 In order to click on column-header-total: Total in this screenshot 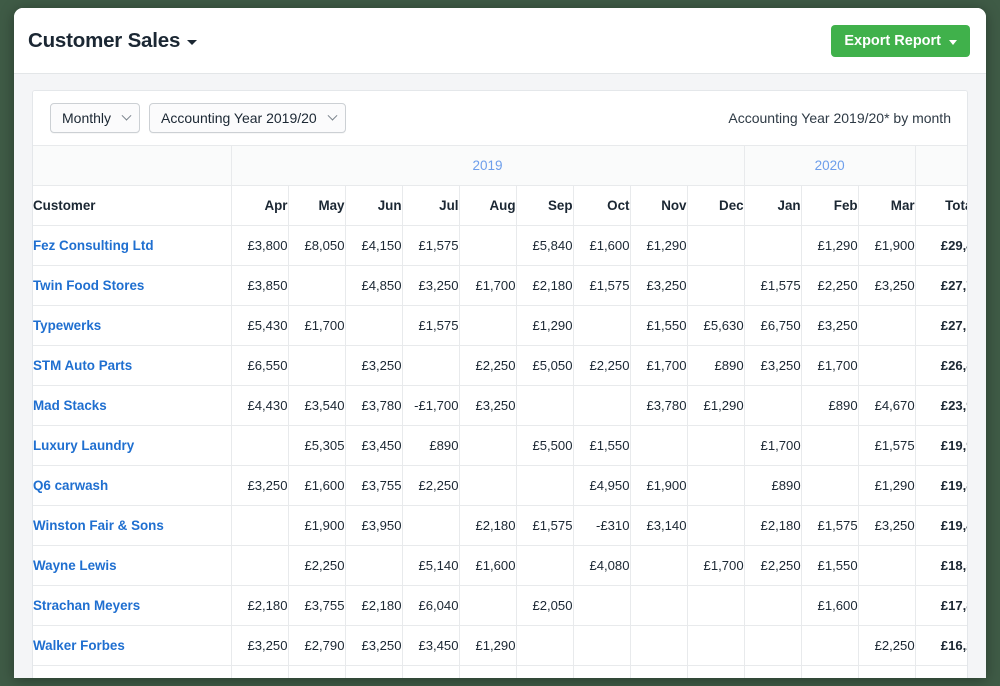, I will do `click(941, 205)`.